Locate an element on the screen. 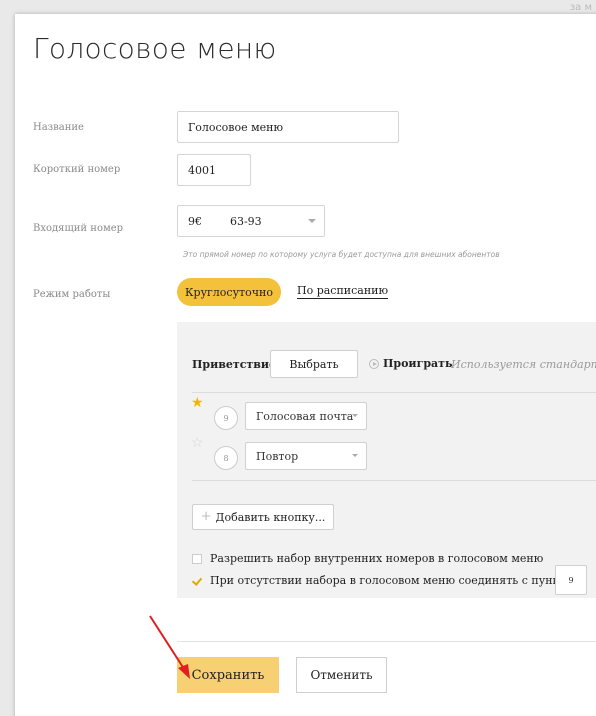 The width and height of the screenshot is (596, 716). menu-item-action: Голосовая почта is located at coordinates (305, 416).